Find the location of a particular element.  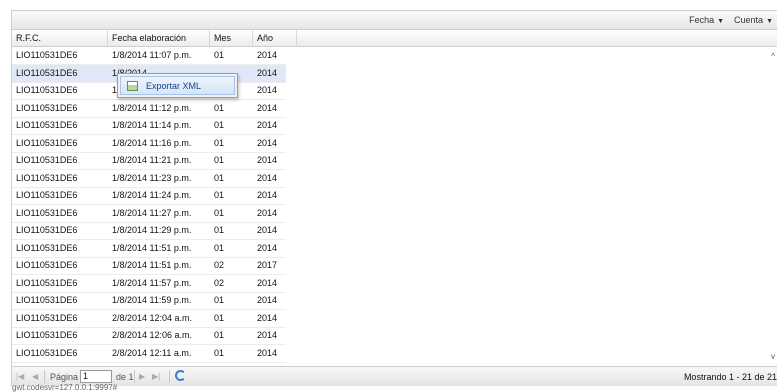

table-row: LIO110531DE6 2/8/2014 12:04 a.m. 01 2014 is located at coordinates (149, 319).